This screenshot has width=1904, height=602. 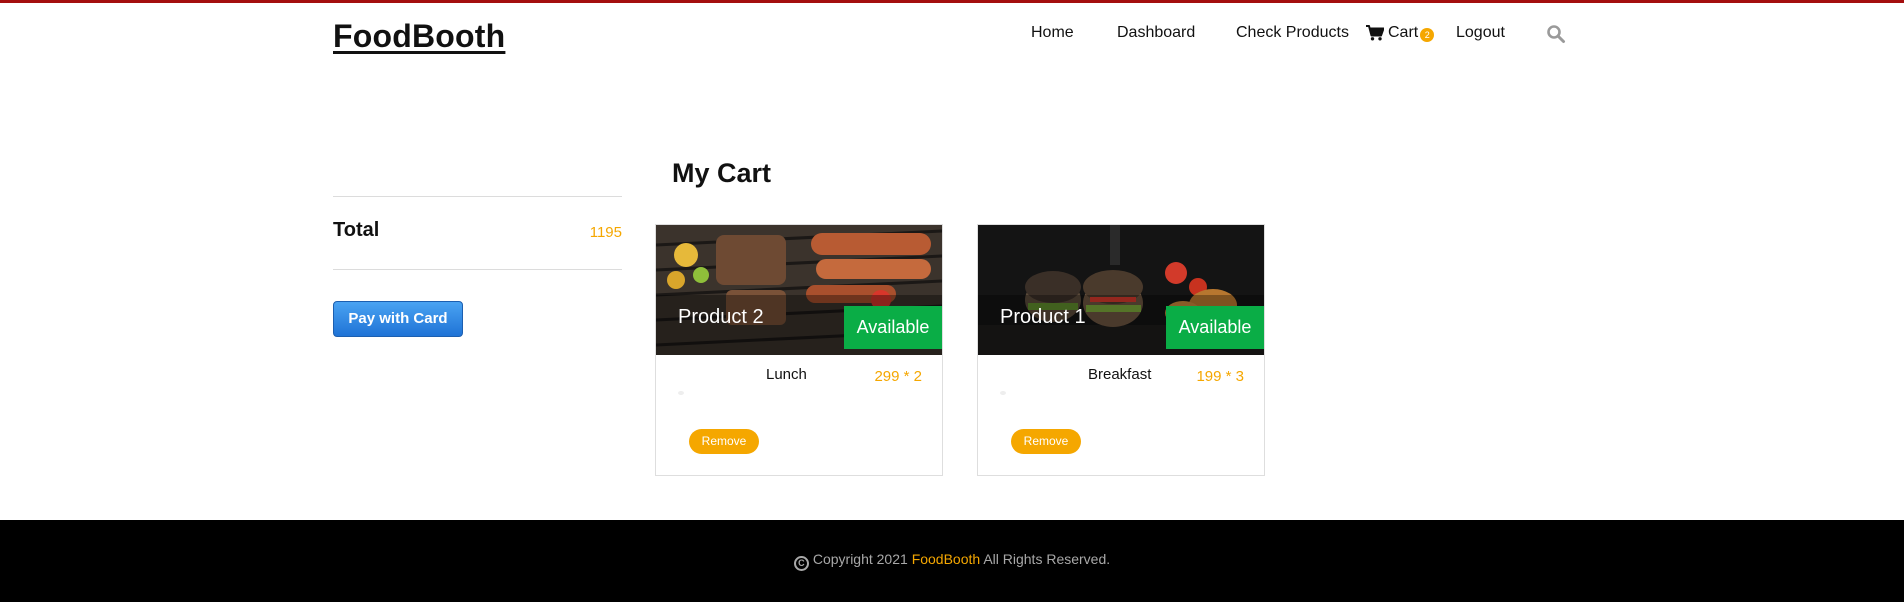 What do you see at coordinates (1220, 376) in the screenshot?
I see `product-price: 199 * 3` at bounding box center [1220, 376].